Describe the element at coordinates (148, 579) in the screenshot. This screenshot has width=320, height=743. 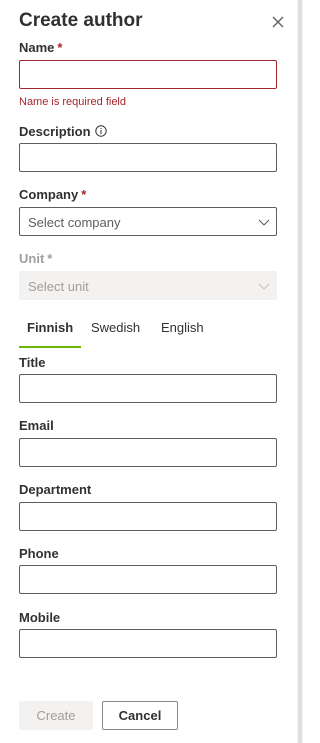
I see `phone-input` at that location.